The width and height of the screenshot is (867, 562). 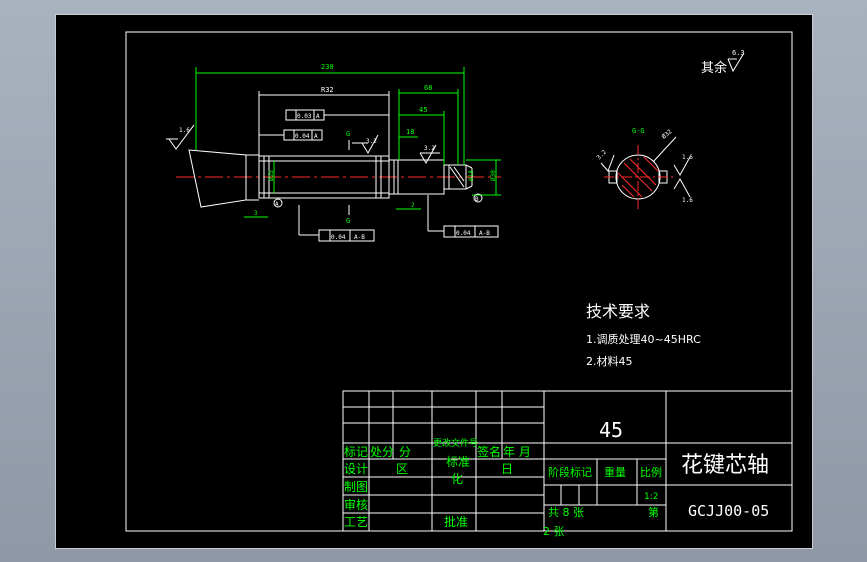 I want to click on label-day: 日, so click(x=507, y=469).